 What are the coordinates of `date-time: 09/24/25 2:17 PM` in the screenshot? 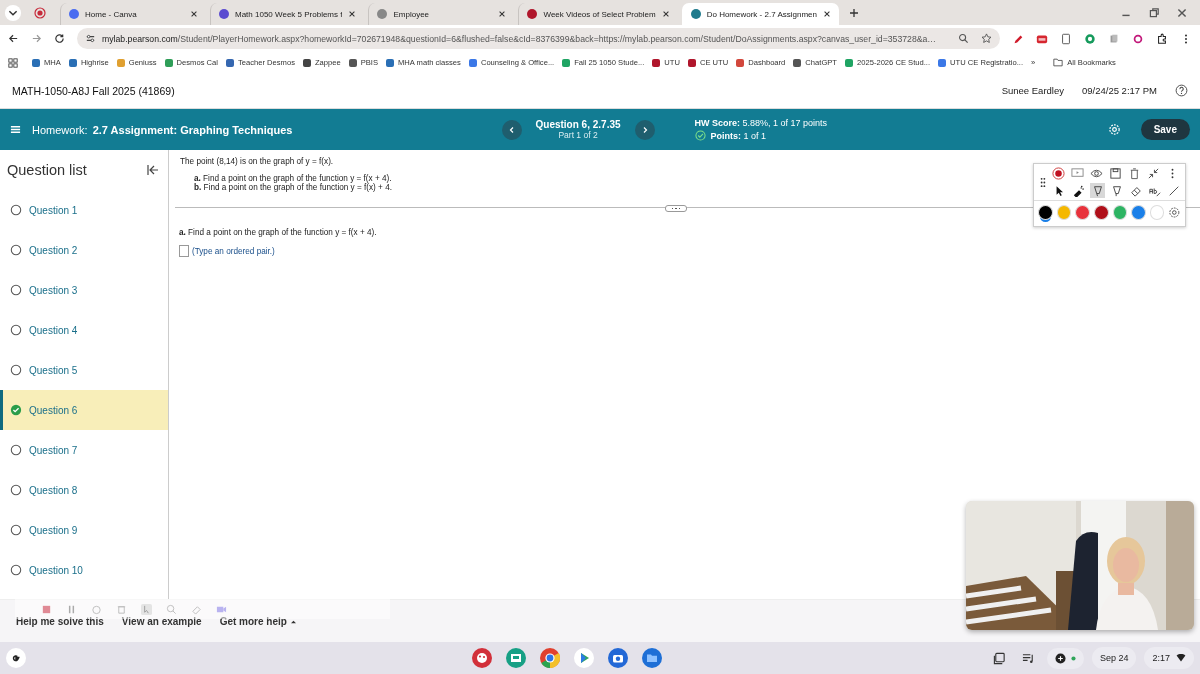 It's located at (1119, 90).